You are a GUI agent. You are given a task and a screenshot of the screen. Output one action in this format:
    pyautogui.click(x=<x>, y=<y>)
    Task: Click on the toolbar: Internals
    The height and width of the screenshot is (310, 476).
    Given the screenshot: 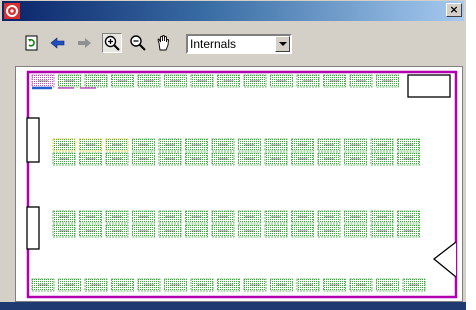 What is the action you would take?
    pyautogui.click(x=233, y=44)
    